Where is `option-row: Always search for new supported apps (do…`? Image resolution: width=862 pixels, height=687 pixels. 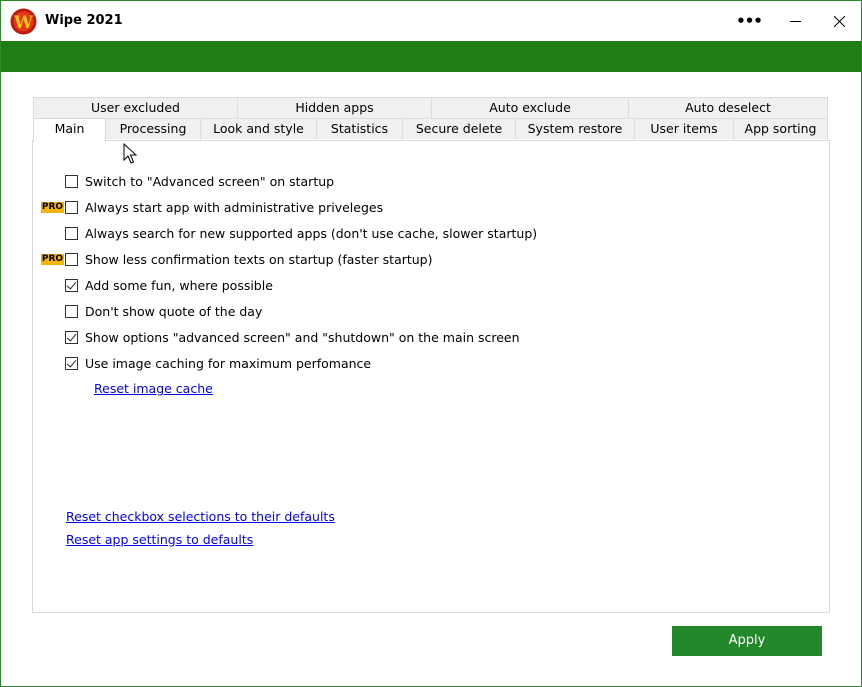
option-row: Always search for new supported apps (do… is located at coordinates (301, 233).